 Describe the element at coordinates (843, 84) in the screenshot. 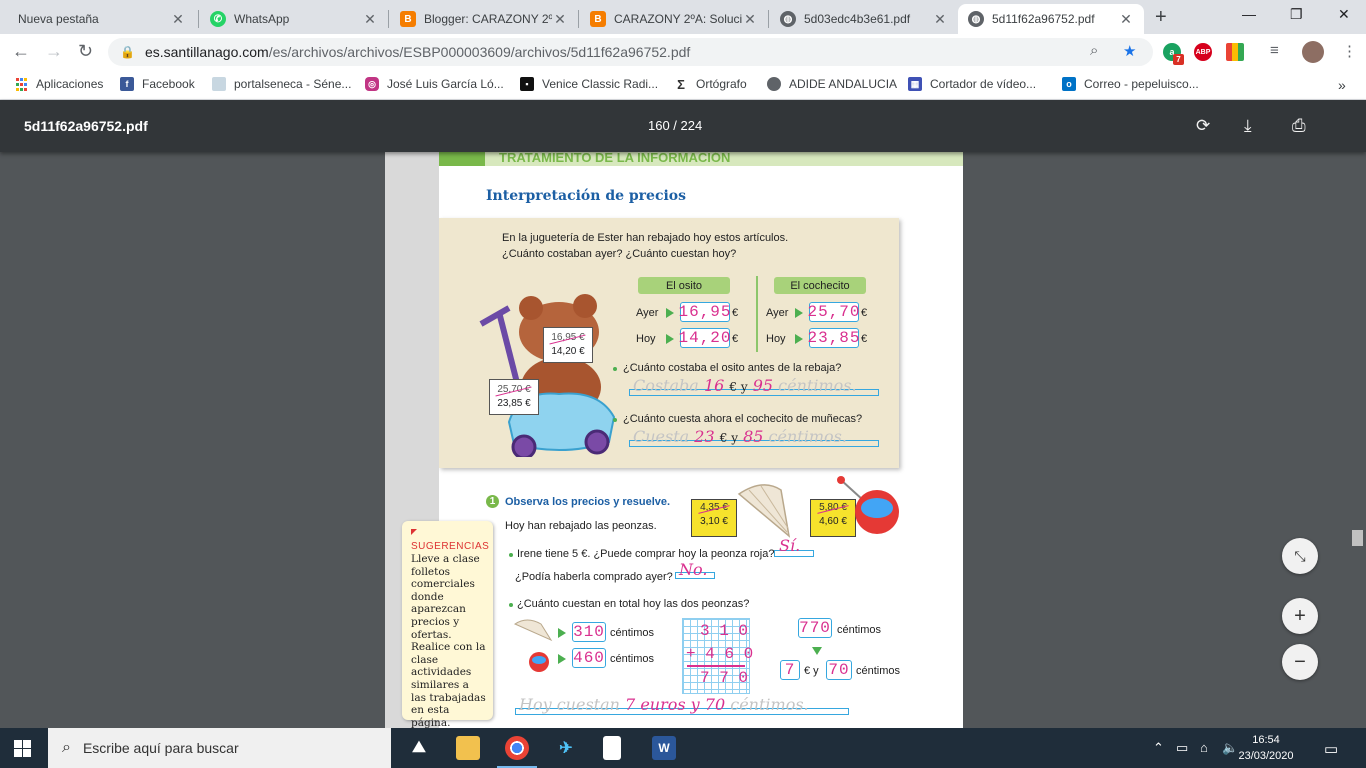

I see `bookmark-label: ADIDE ANDALUCIA` at that location.